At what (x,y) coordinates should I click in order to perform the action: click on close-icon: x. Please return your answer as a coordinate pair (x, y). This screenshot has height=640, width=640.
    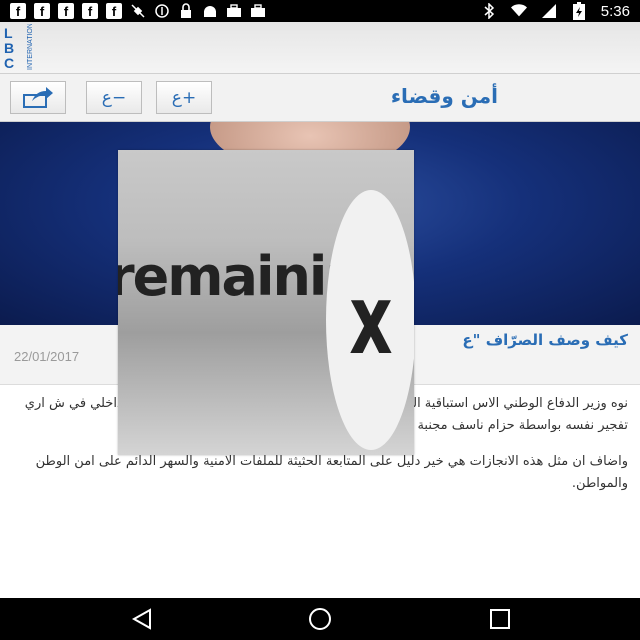
    Looking at the image, I should click on (371, 320).